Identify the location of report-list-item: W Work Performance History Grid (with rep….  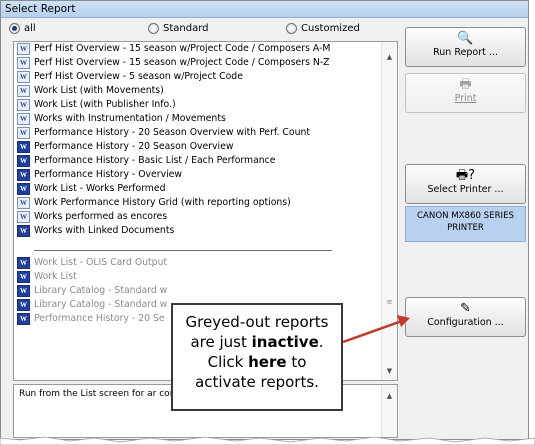
(198, 203).